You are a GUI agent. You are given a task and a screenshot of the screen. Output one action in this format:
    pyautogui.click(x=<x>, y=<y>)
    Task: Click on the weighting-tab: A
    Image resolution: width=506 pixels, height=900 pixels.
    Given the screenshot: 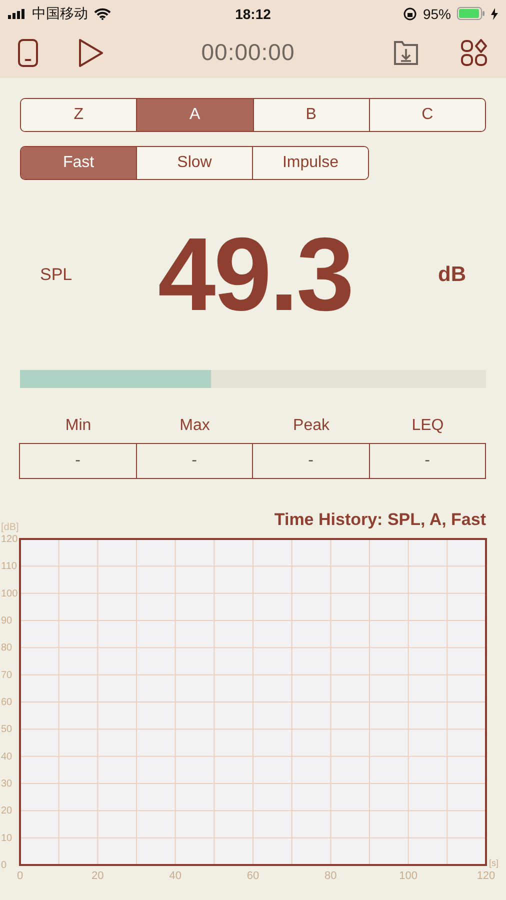 What is the action you would take?
    pyautogui.click(x=194, y=115)
    